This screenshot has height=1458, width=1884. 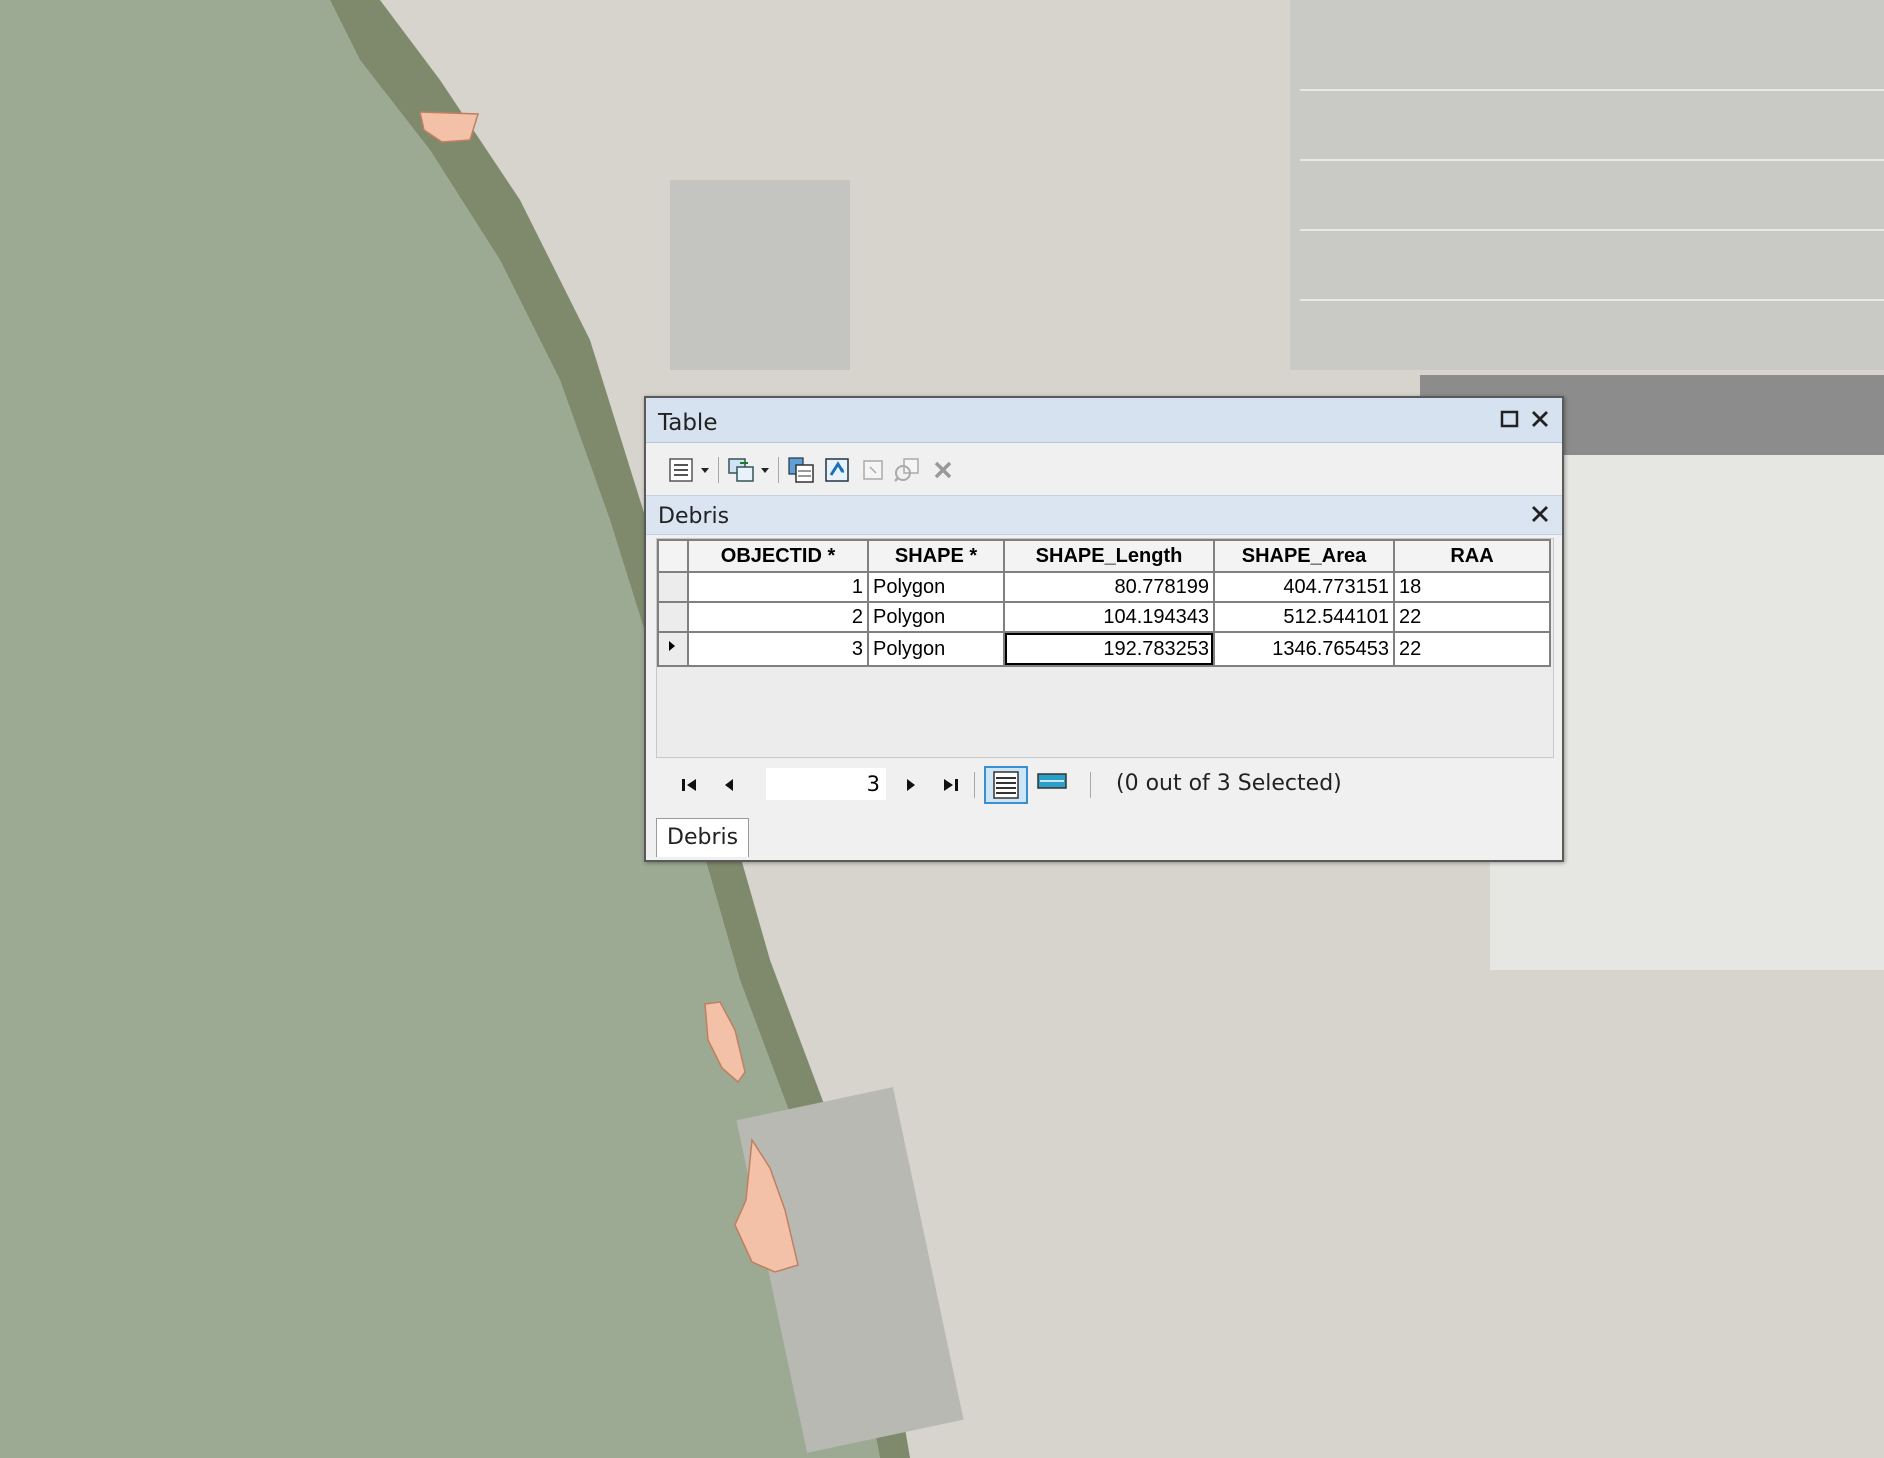 I want to click on pier-building, so click(x=760, y=275).